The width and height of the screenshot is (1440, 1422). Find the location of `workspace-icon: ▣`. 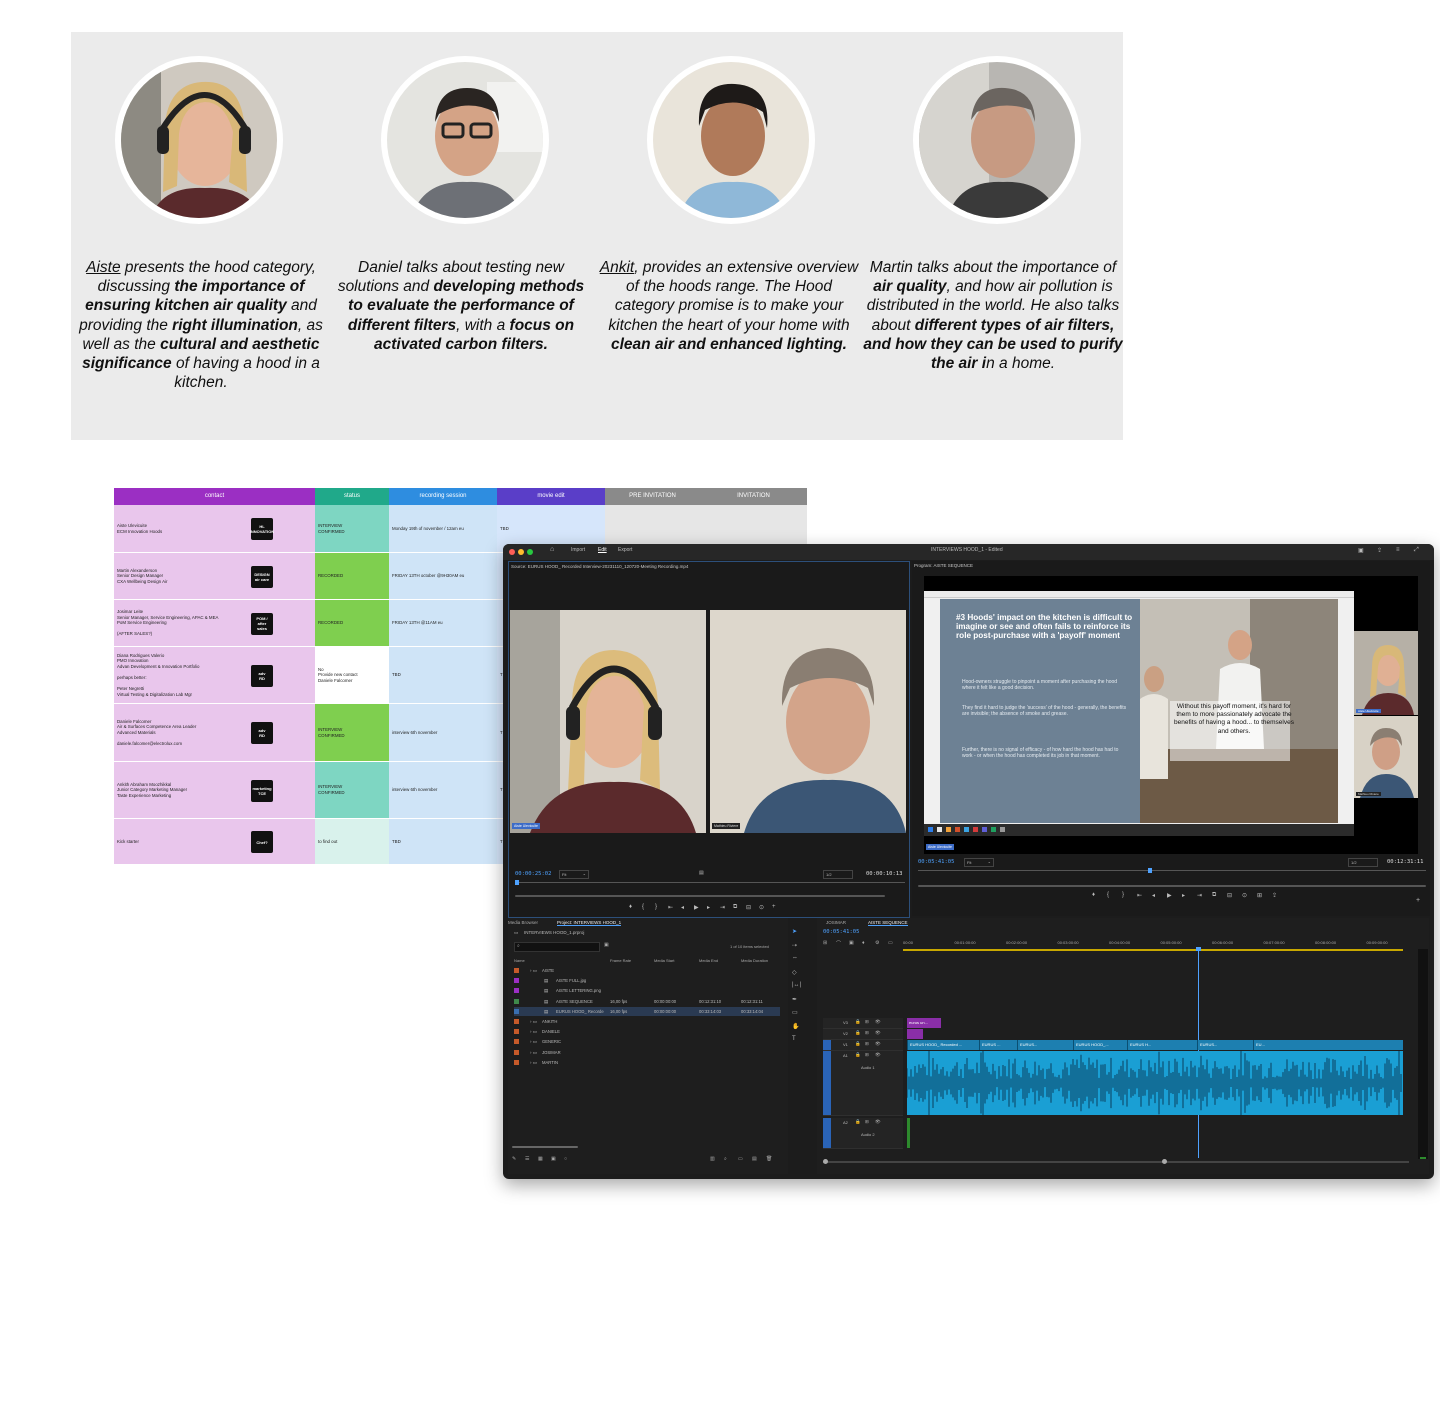

workspace-icon: ▣ is located at coordinates (1361, 550).